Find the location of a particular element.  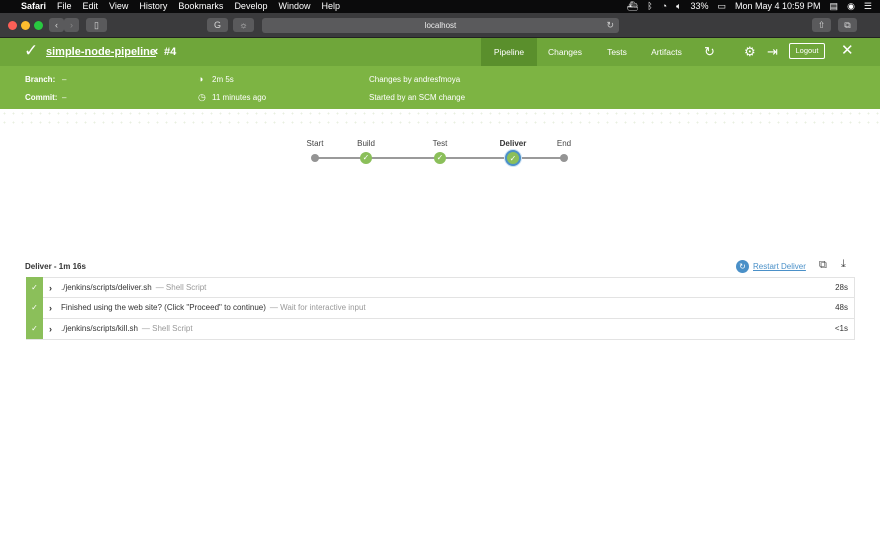

menu-develop: Develop is located at coordinates (250, 6).